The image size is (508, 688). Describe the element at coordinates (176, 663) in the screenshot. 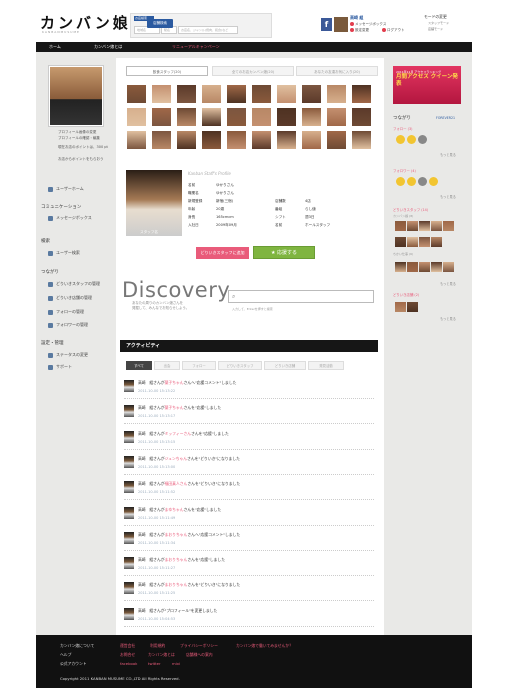

I see `footer-mixi: mixi` at that location.